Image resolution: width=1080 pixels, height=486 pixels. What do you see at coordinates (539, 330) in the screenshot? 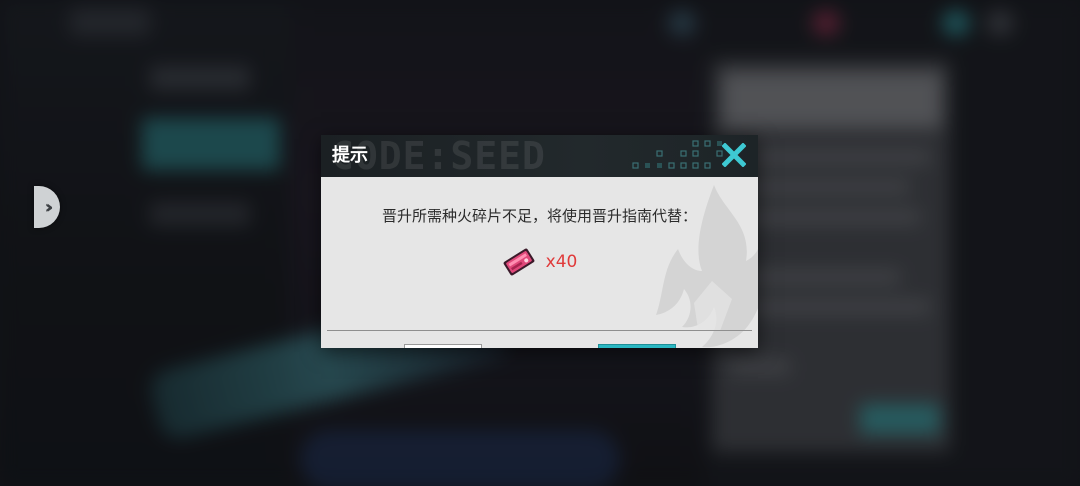
I see `dialog-divider` at bounding box center [539, 330].